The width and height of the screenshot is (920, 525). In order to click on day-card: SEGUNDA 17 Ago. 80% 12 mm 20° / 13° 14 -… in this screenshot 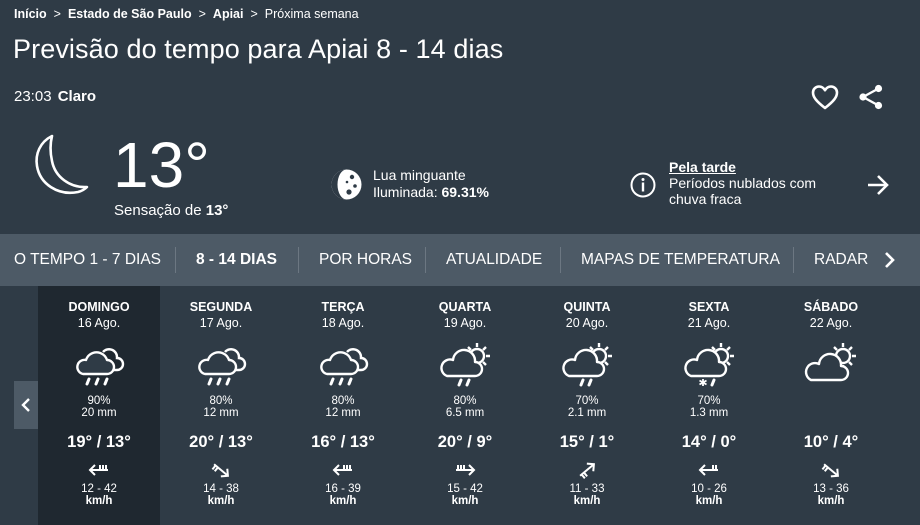, I will do `click(221, 405)`.